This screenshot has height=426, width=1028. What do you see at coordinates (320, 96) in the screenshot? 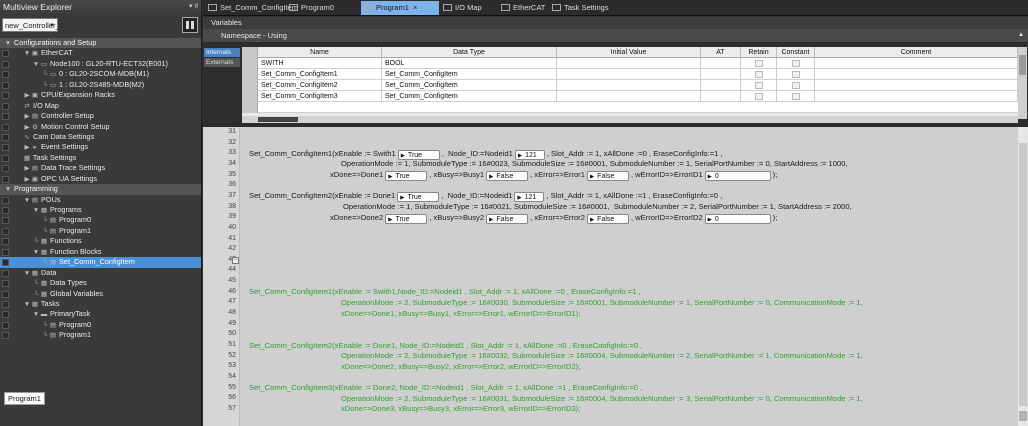
I see `variable-name-cell: Set_Comm_ConfigItem3` at bounding box center [320, 96].